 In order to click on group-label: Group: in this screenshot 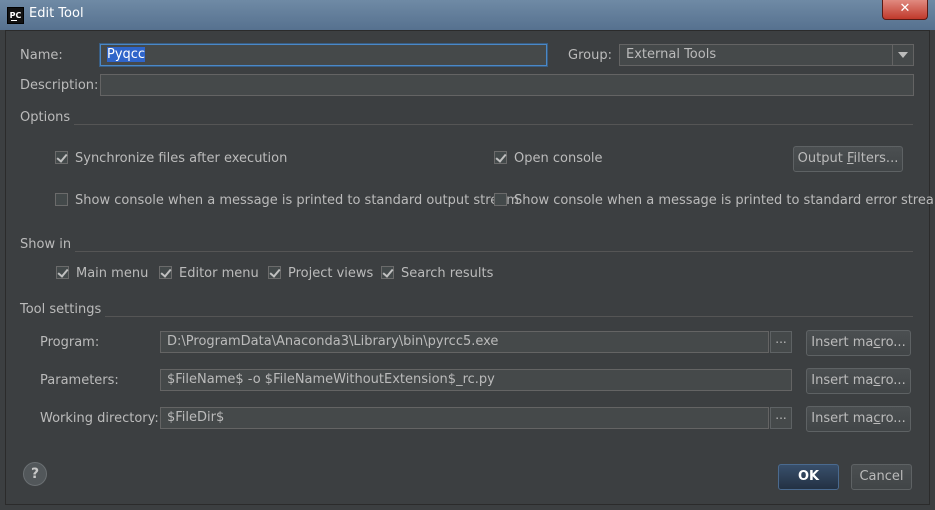, I will do `click(590, 55)`.